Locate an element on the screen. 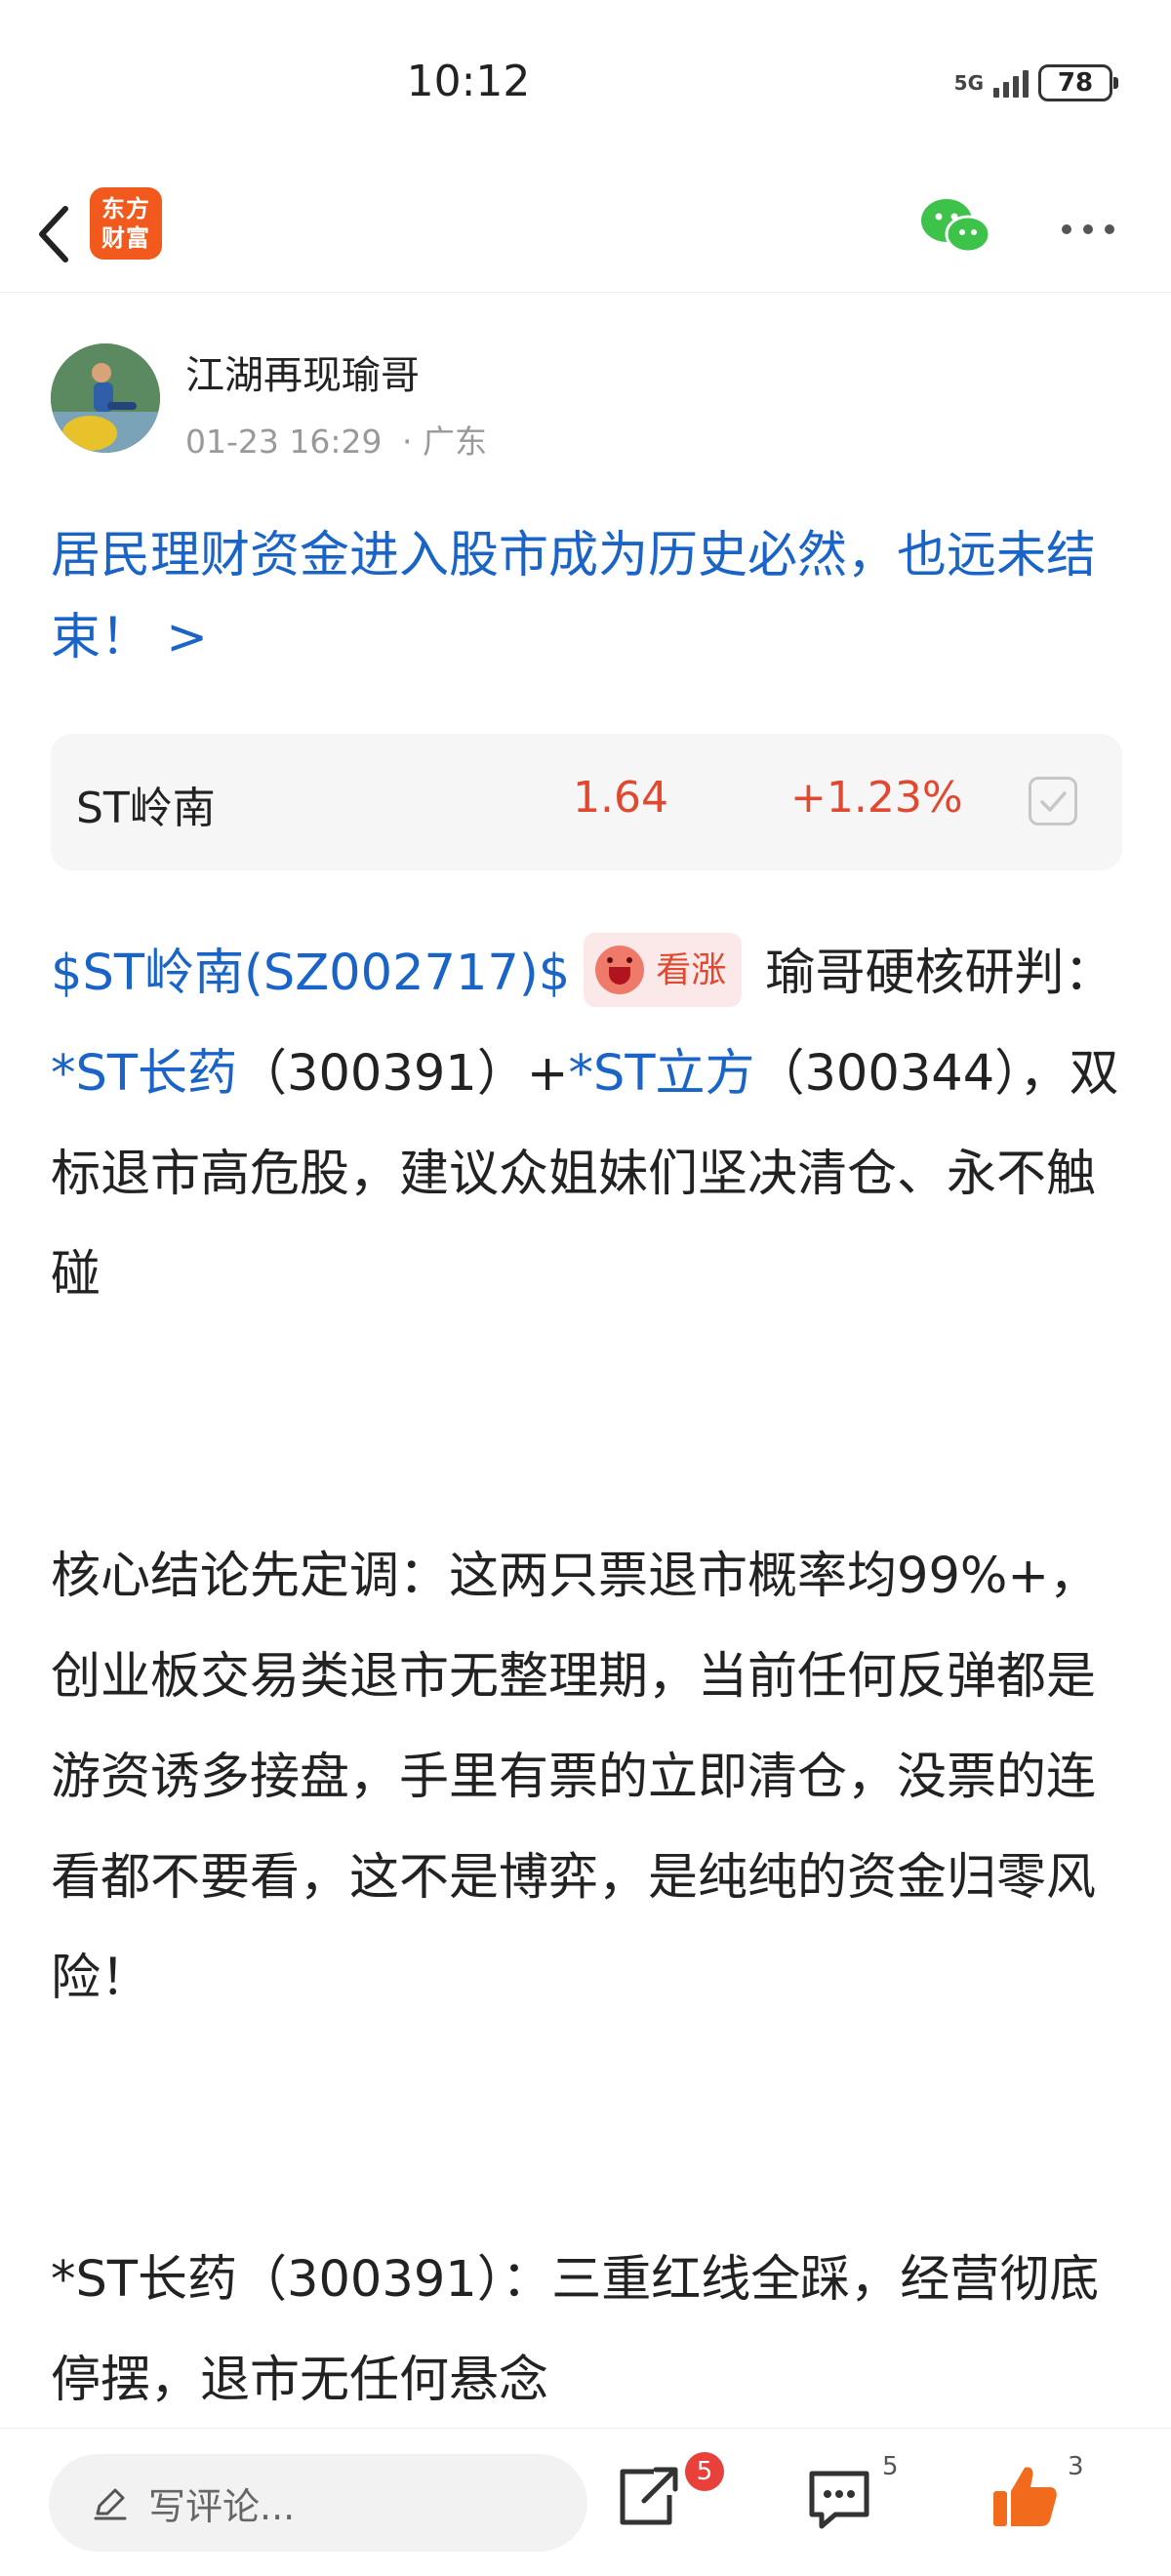  author-name: 江湖再现瑜哥 is located at coordinates (302, 371).